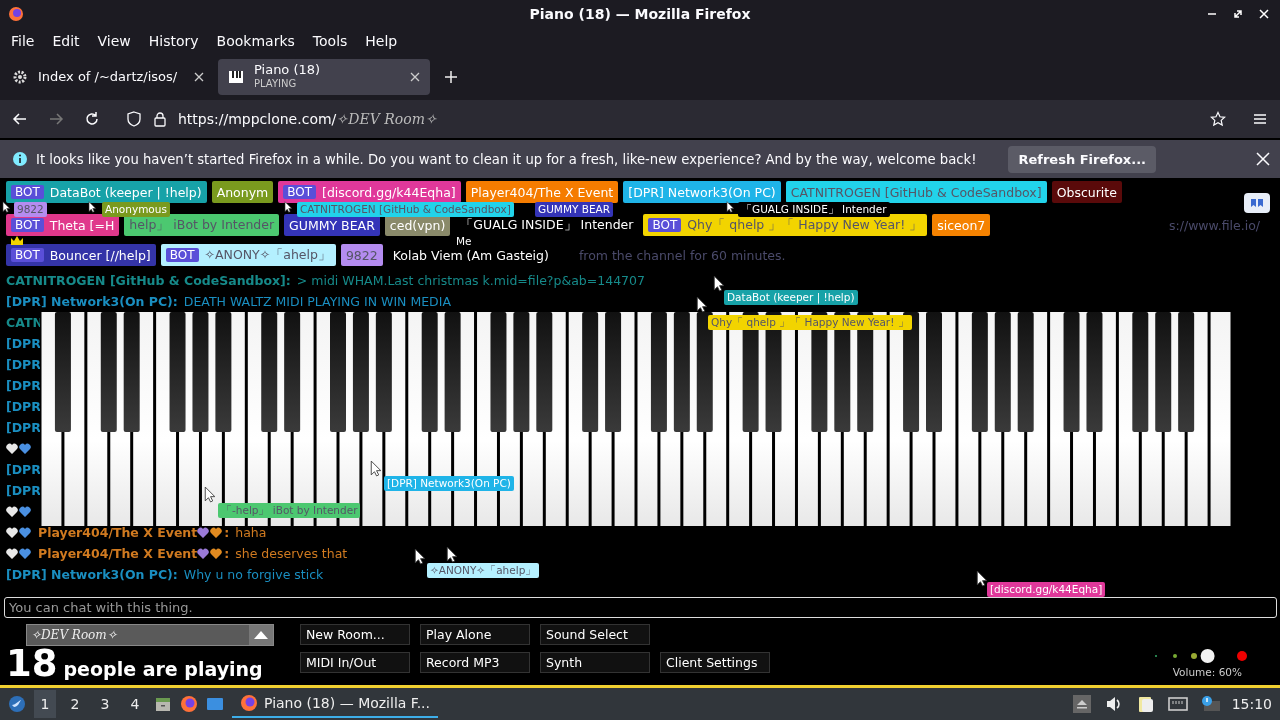  What do you see at coordinates (20, 159) in the screenshot?
I see `info-icon` at bounding box center [20, 159].